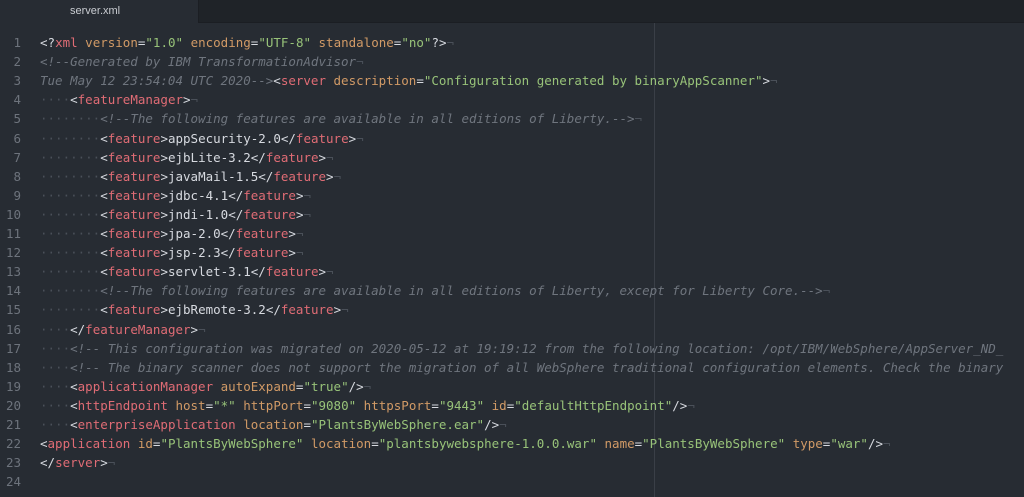 This screenshot has height=497, width=1024. I want to click on token-str: "PlantsByWebSphere", so click(232, 444).